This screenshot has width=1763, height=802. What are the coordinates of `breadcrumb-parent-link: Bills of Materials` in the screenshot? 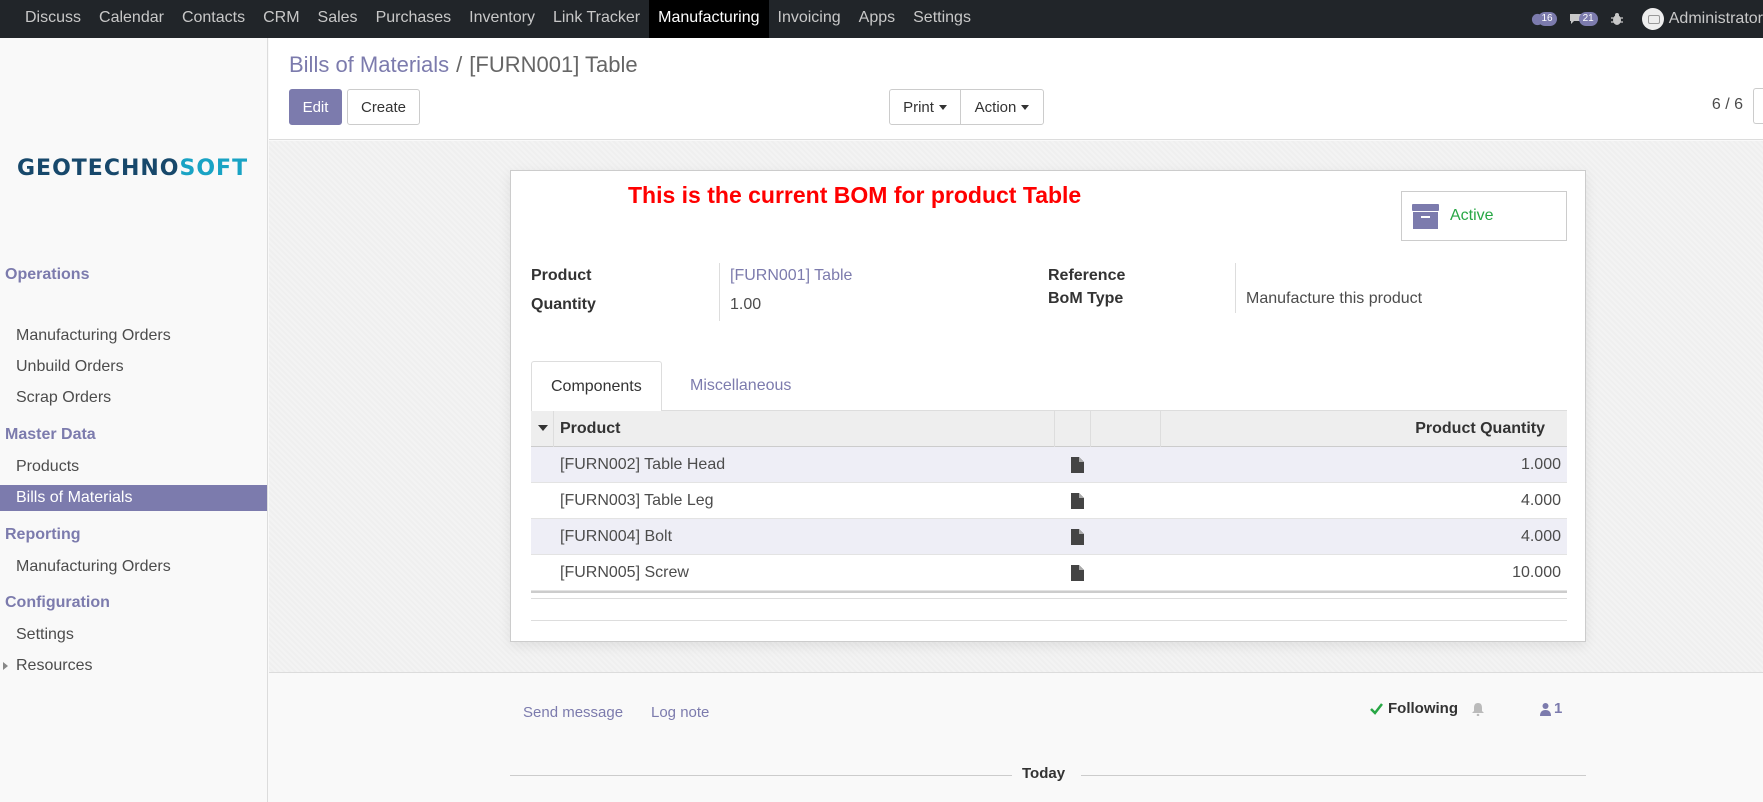 It's located at (369, 64).